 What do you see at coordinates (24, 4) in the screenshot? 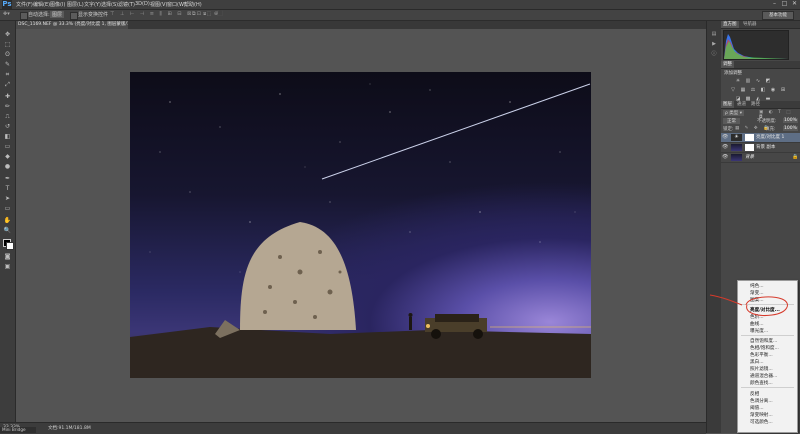
I see `menu-file: 文件(F)` at bounding box center [24, 4].